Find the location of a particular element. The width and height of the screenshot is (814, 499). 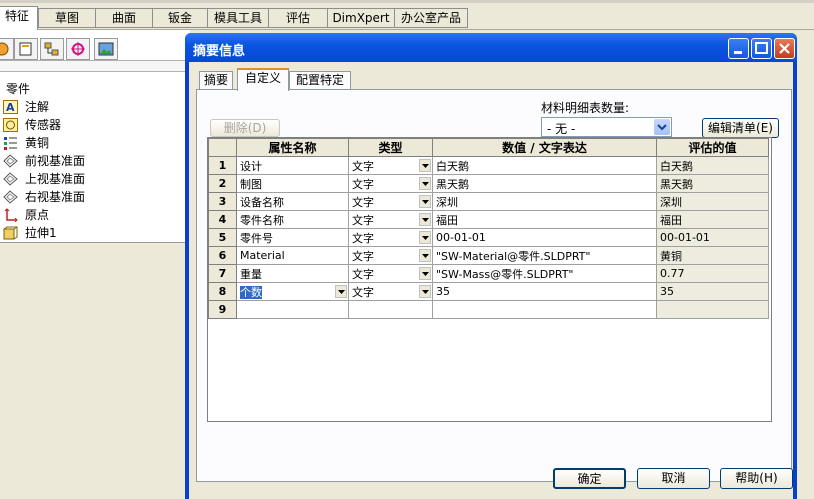

tree-item-label: 注解 is located at coordinates (37, 107).